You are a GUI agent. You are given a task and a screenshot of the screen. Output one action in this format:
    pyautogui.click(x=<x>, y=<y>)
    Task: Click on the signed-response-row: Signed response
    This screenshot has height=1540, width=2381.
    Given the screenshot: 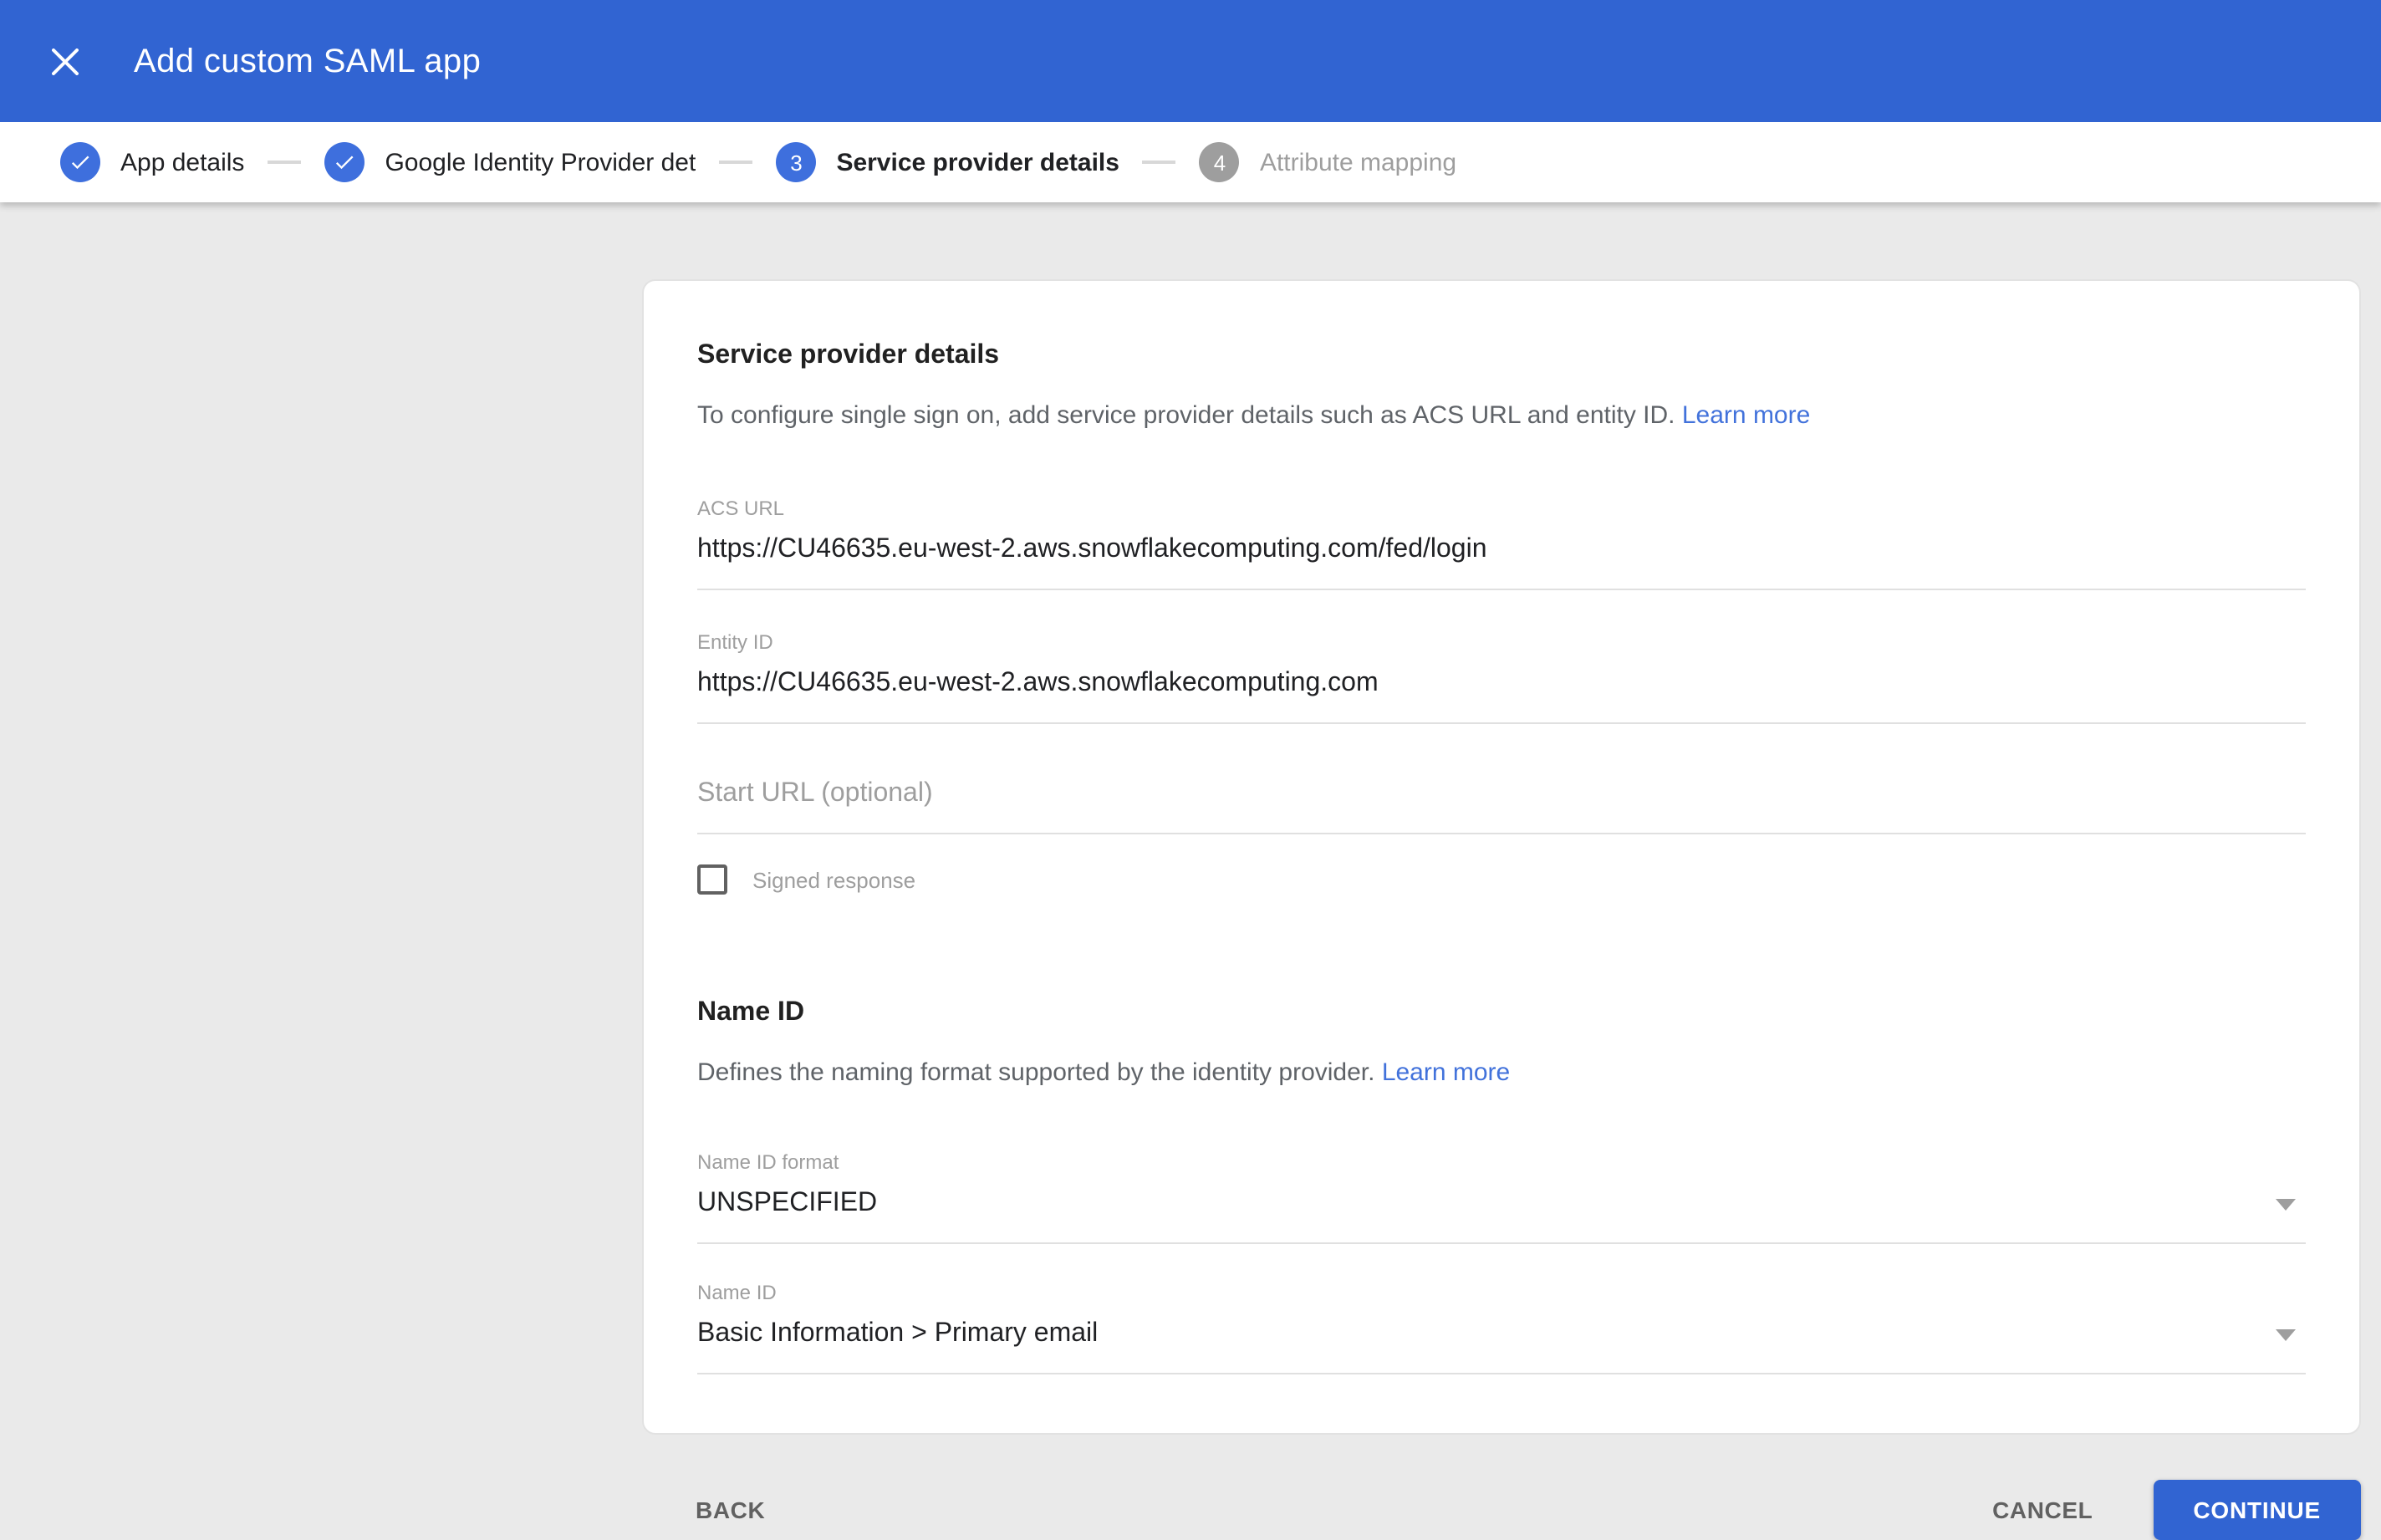 What is the action you would take?
    pyautogui.click(x=1501, y=880)
    